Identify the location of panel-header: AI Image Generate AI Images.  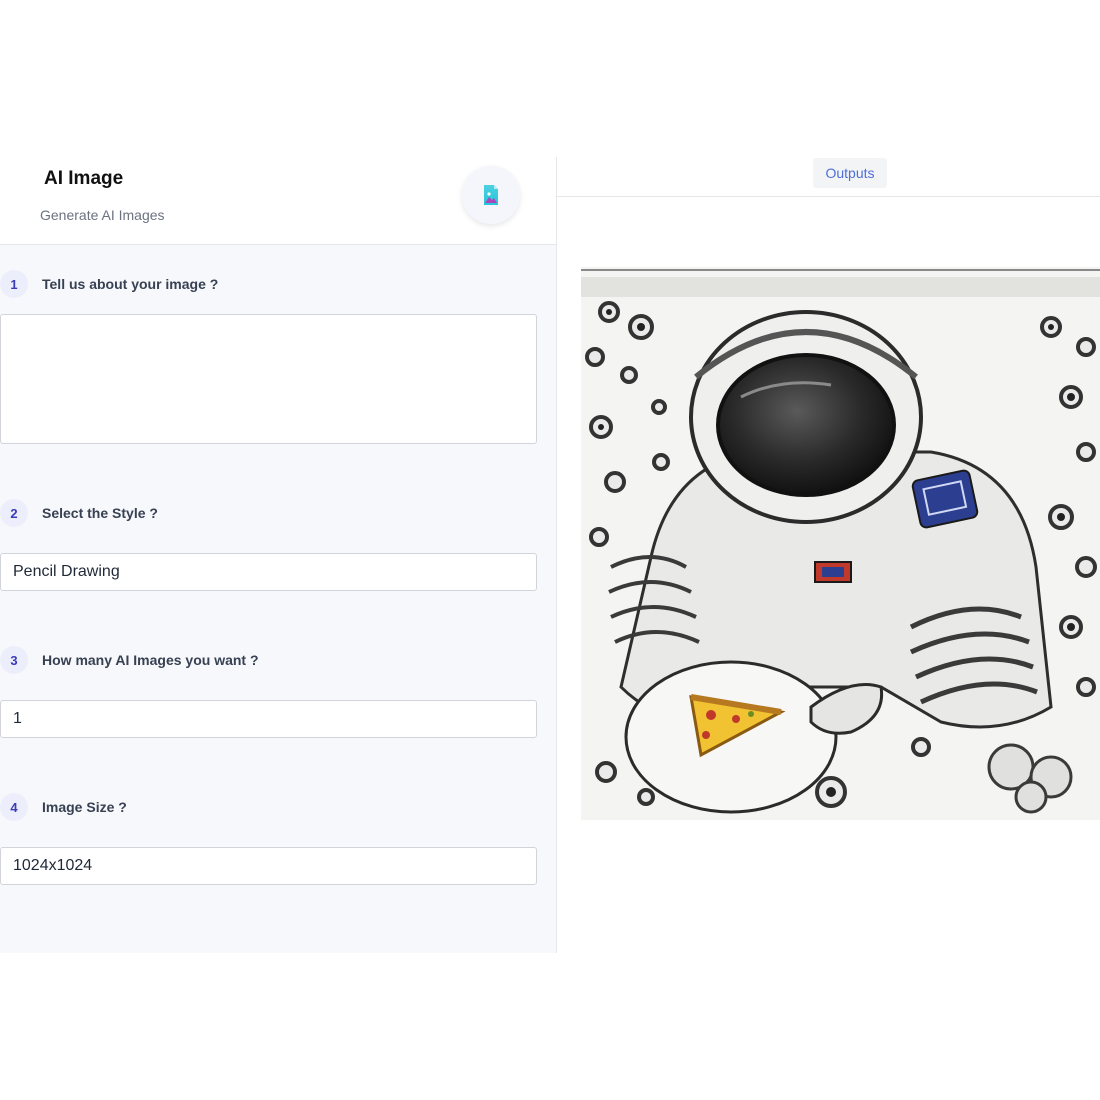
(278, 201).